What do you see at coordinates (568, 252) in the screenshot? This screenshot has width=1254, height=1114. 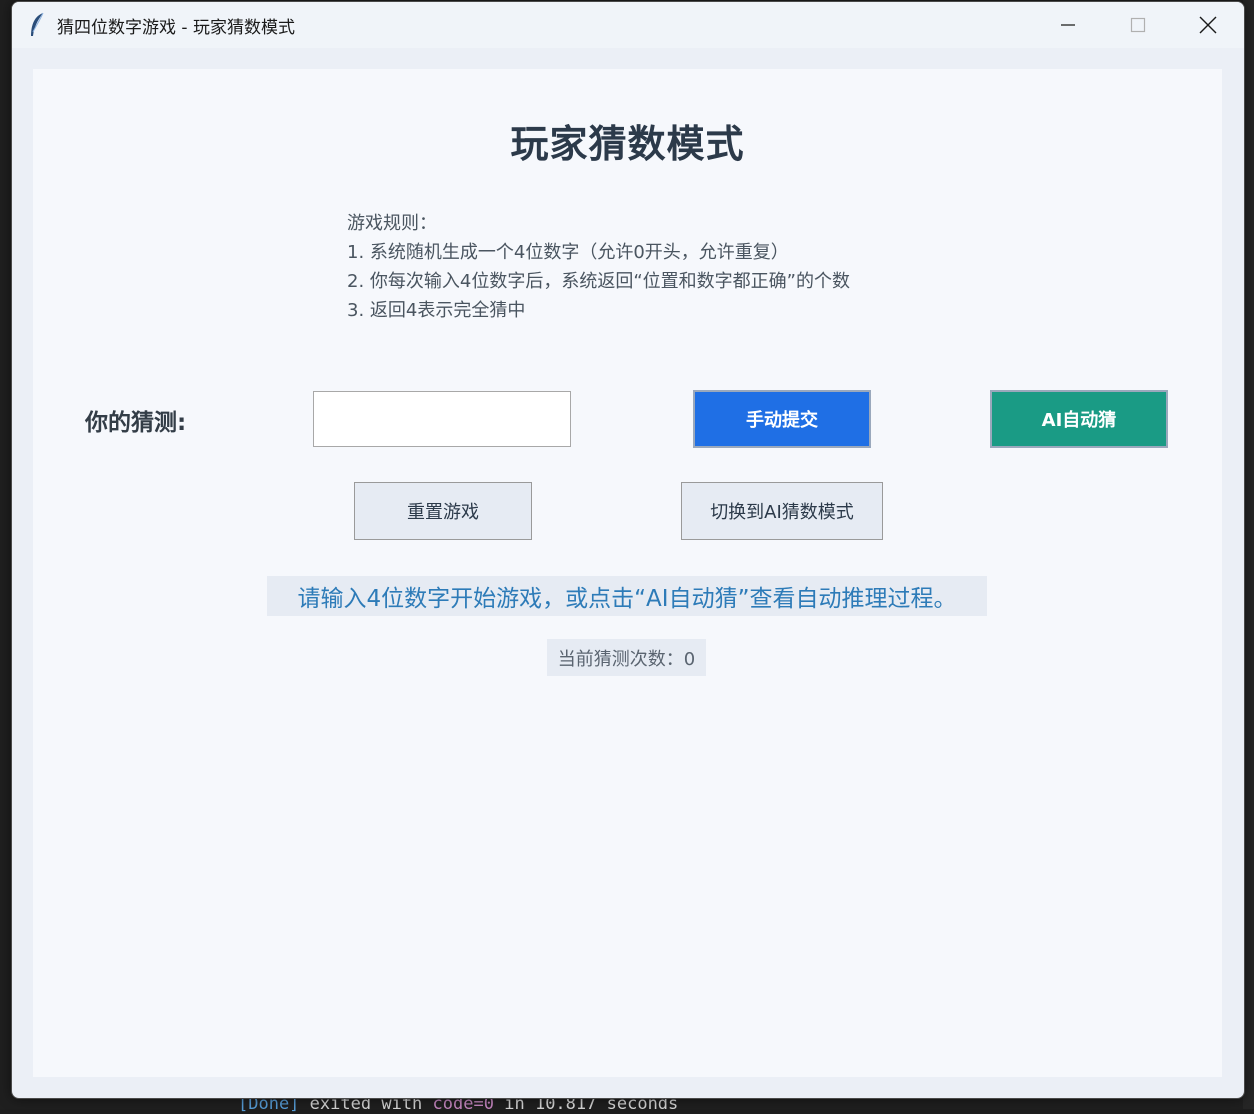 I see `rule-line: 1. 系统随机生成一个4位数字（允许0开头，允许重复）` at bounding box center [568, 252].